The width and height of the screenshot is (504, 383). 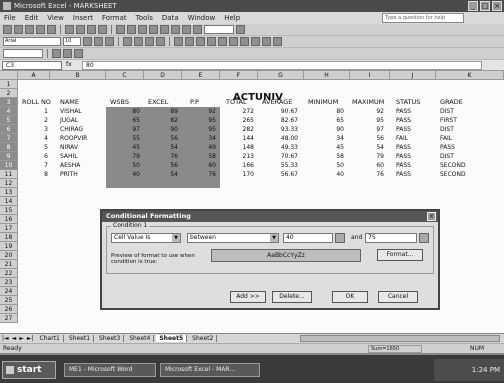 I want to click on collapse-dialog-icon, so click(x=340, y=238).